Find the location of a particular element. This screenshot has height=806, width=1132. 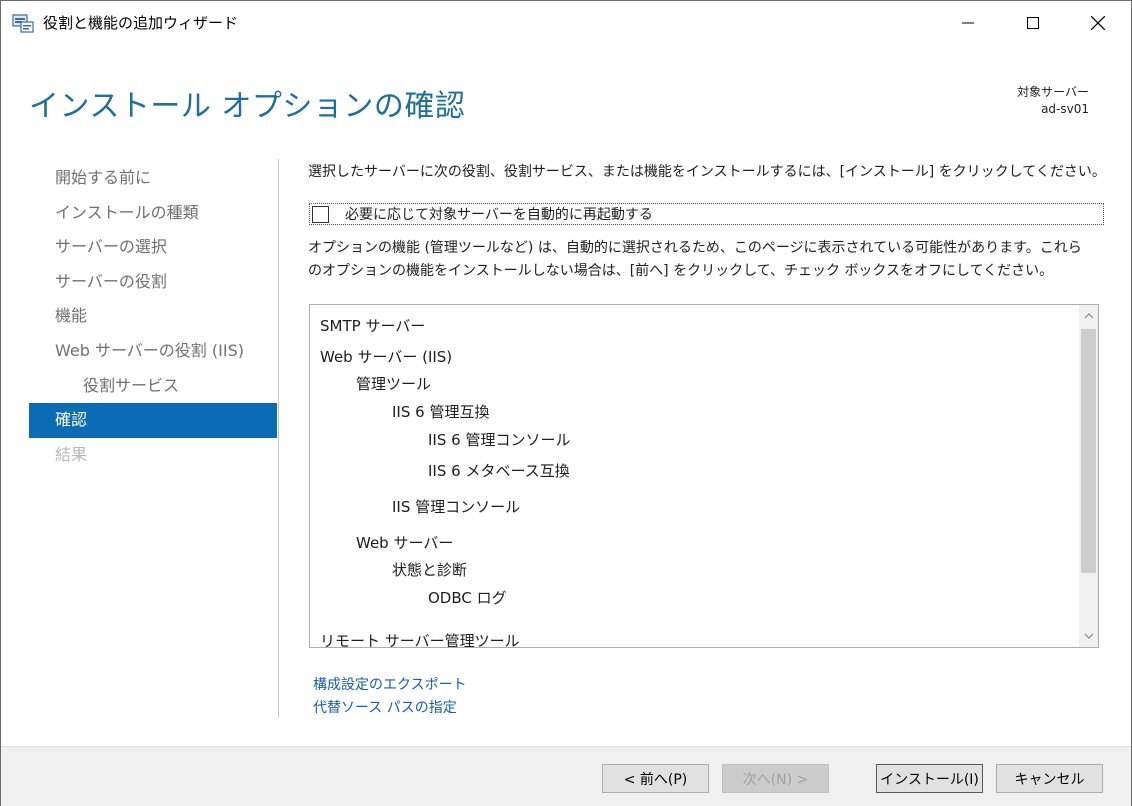

minimize-icon is located at coordinates (968, 23).